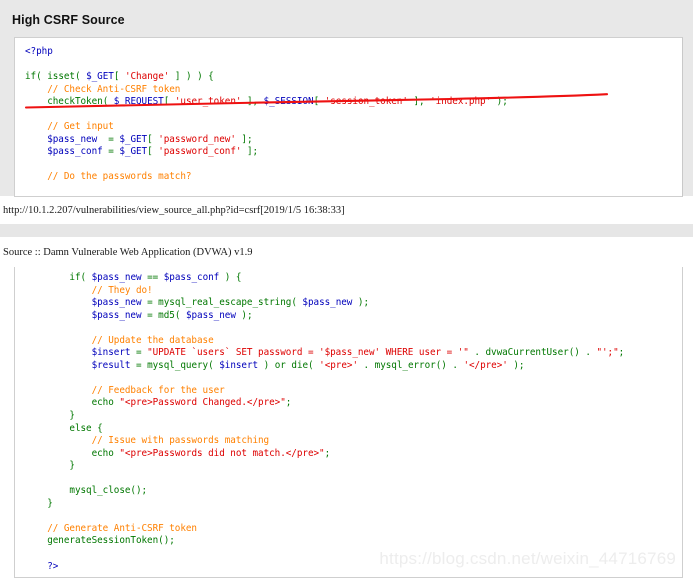 This screenshot has width=693, height=582. What do you see at coordinates (346, 230) in the screenshot?
I see `page-break-separator` at bounding box center [346, 230].